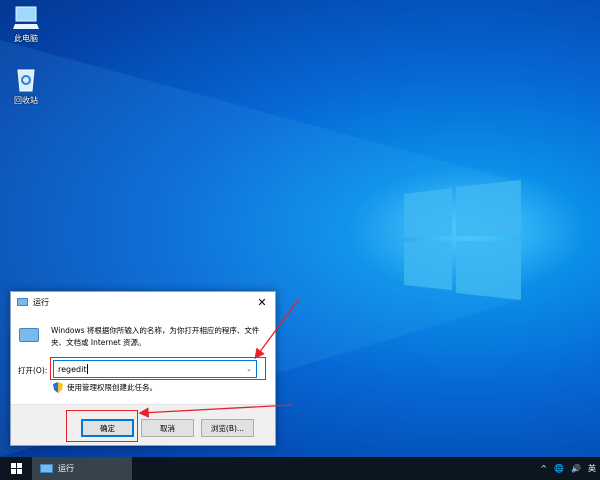 Image resolution: width=600 pixels, height=480 pixels. I want to click on start-button, so click(16, 468).